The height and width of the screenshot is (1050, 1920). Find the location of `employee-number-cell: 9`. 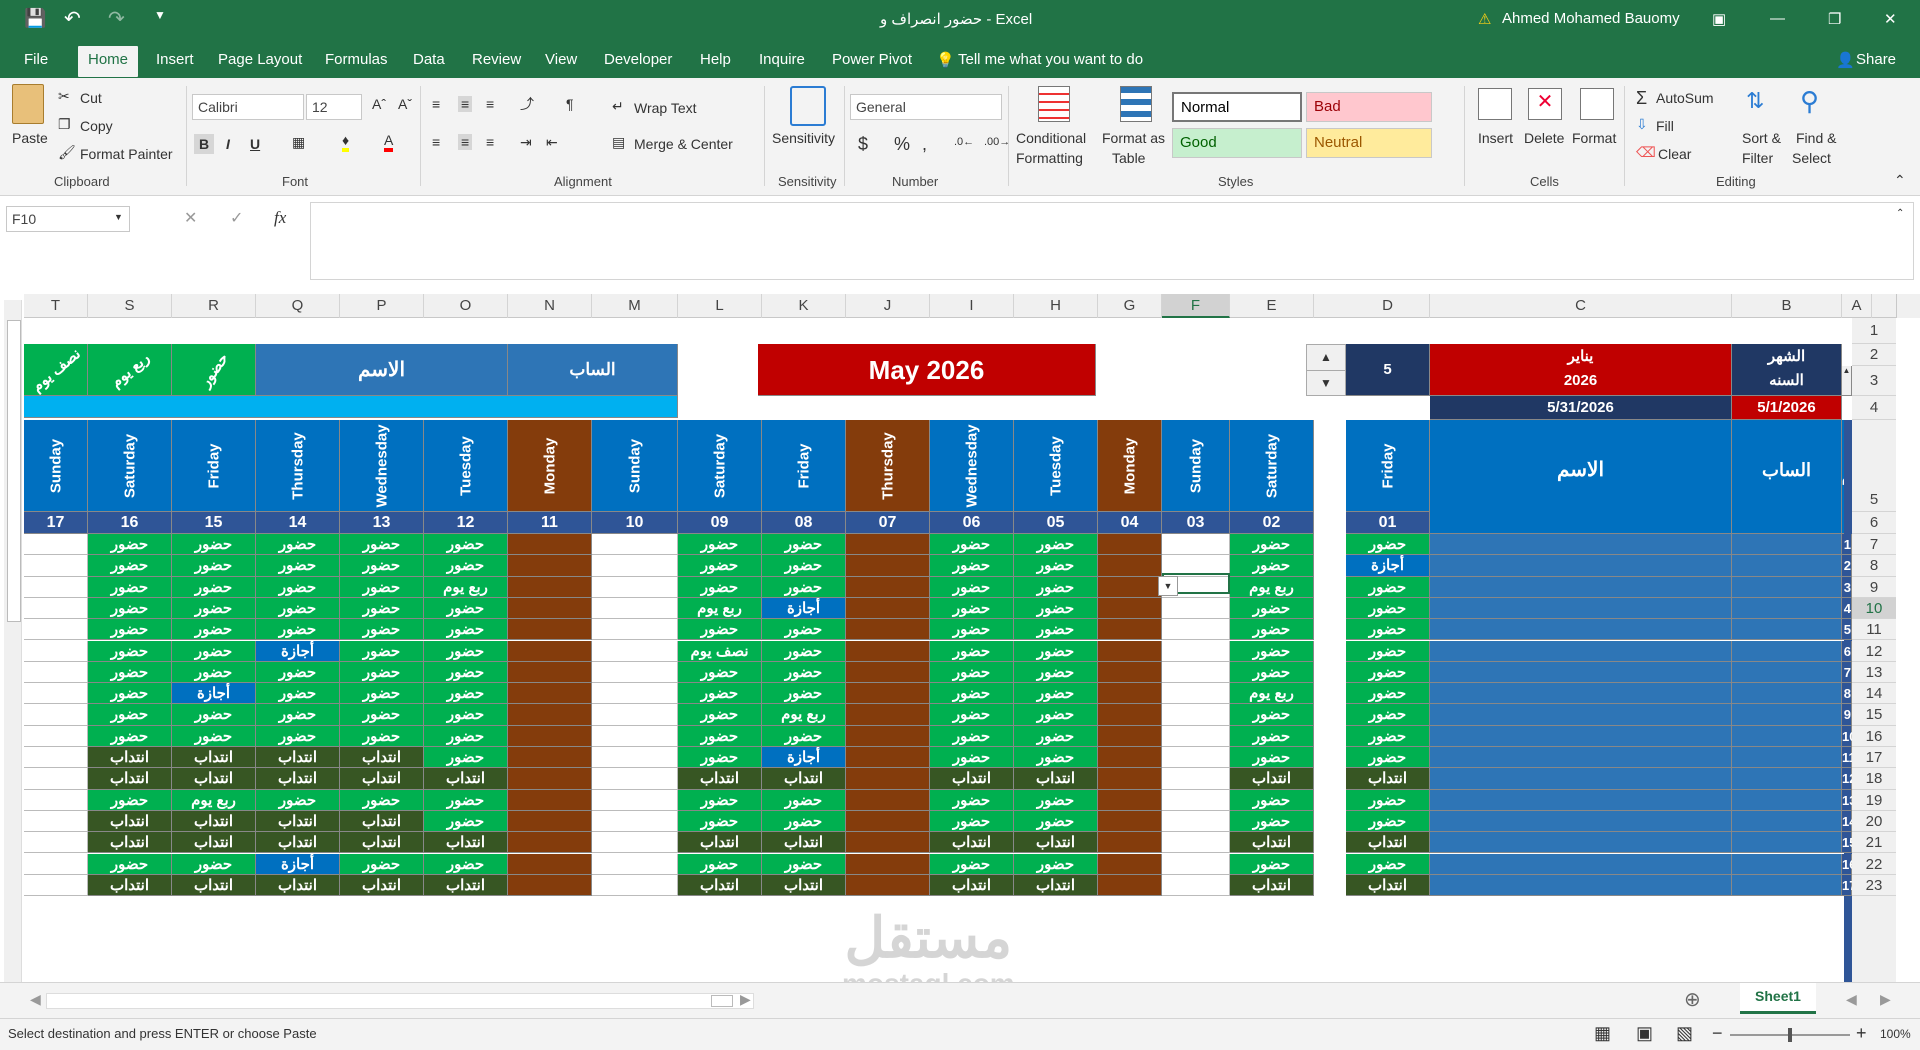

employee-number-cell: 9 is located at coordinates (1847, 715).